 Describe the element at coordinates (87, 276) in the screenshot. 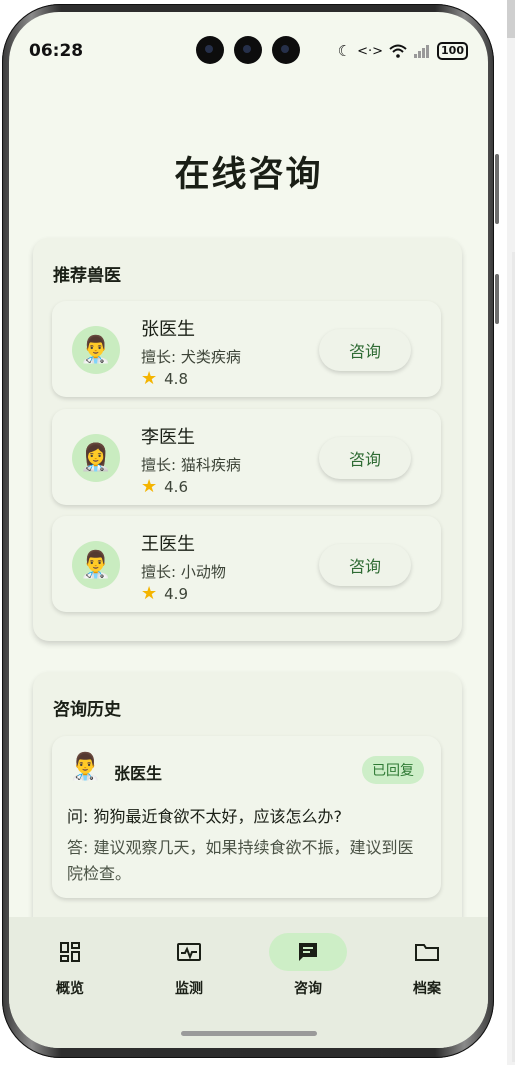

I see `recommended-vets-title: 推荐兽医` at that location.